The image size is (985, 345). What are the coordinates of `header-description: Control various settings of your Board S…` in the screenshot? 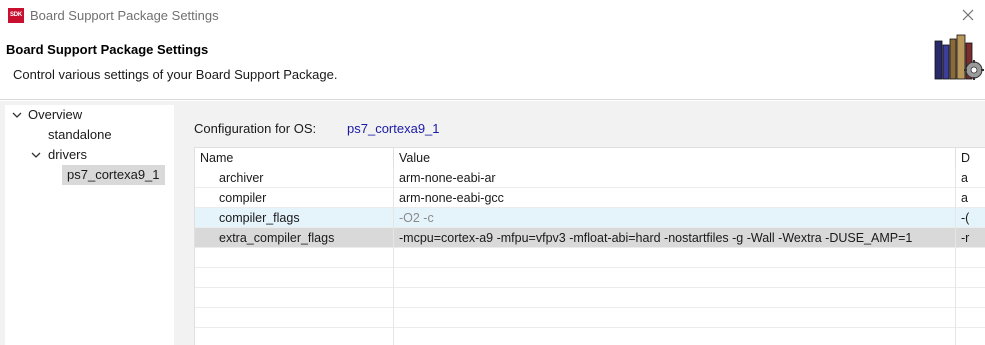 It's located at (175, 74).